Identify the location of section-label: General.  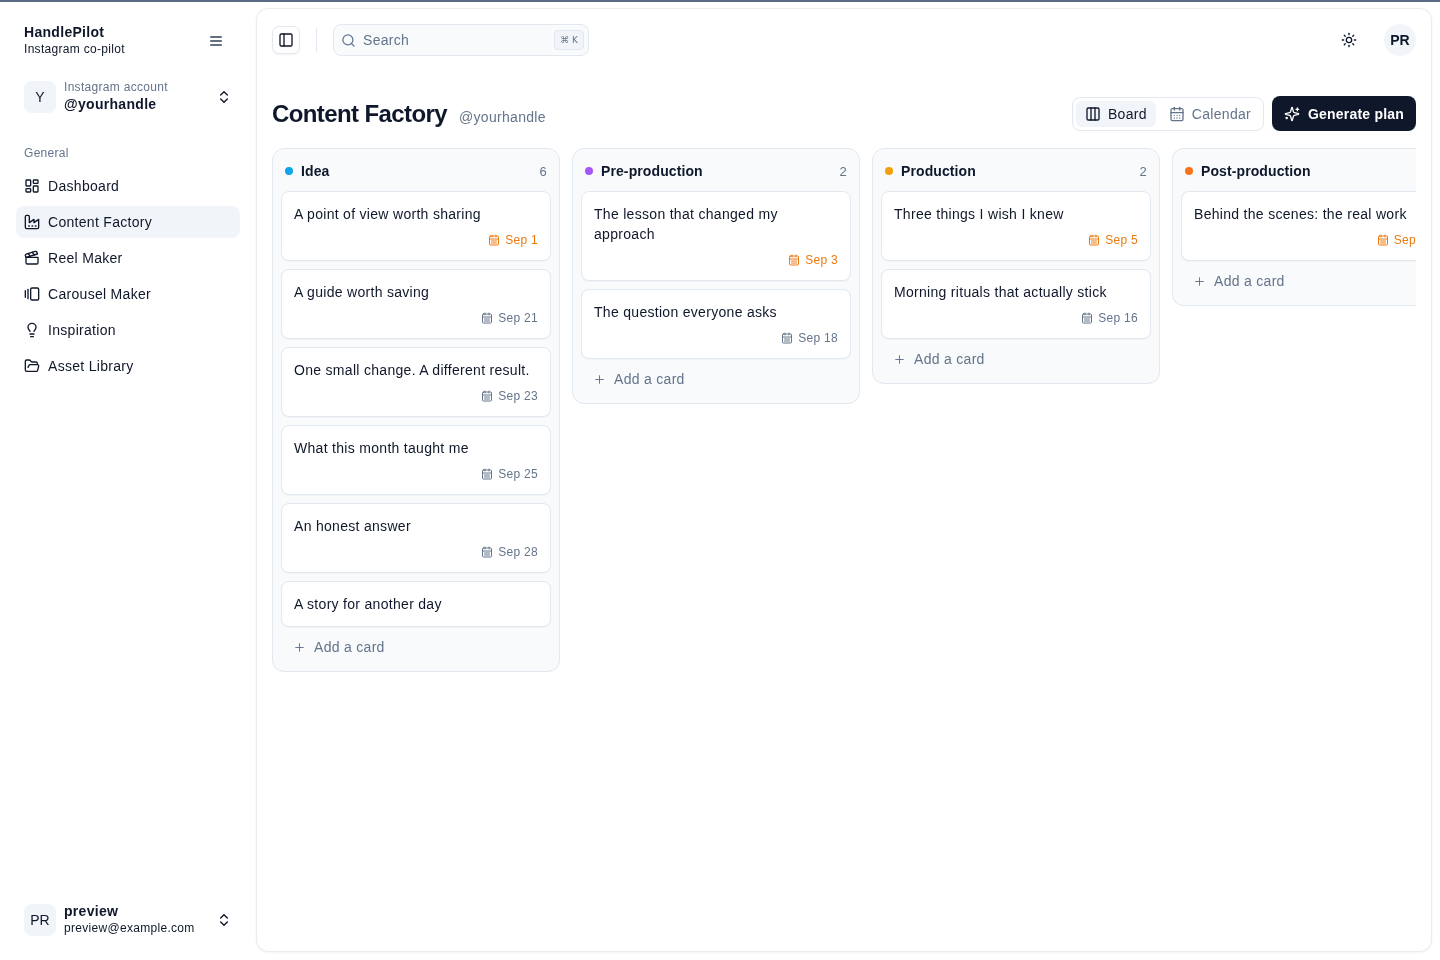
(46, 153).